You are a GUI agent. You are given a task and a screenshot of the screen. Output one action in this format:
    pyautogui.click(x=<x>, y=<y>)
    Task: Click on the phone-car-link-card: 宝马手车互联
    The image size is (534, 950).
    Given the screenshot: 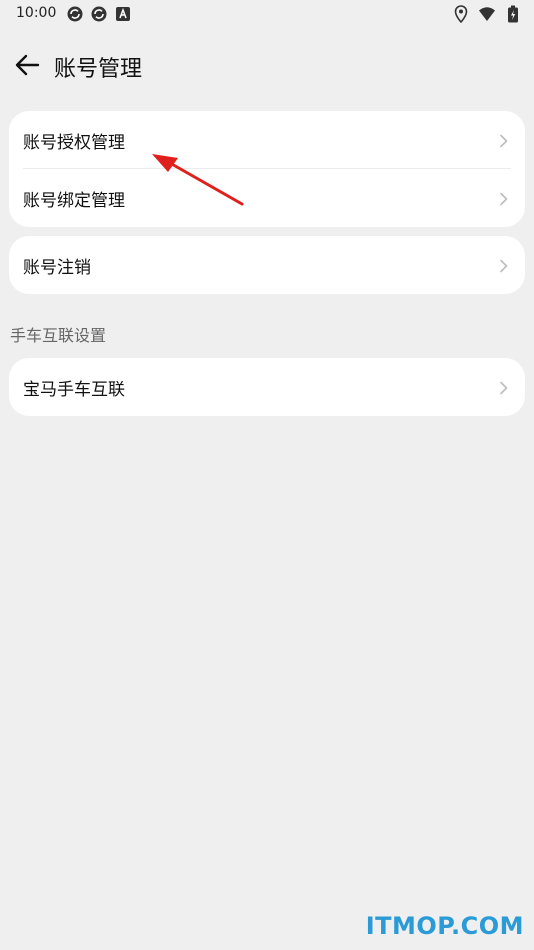 What is the action you would take?
    pyautogui.click(x=267, y=387)
    